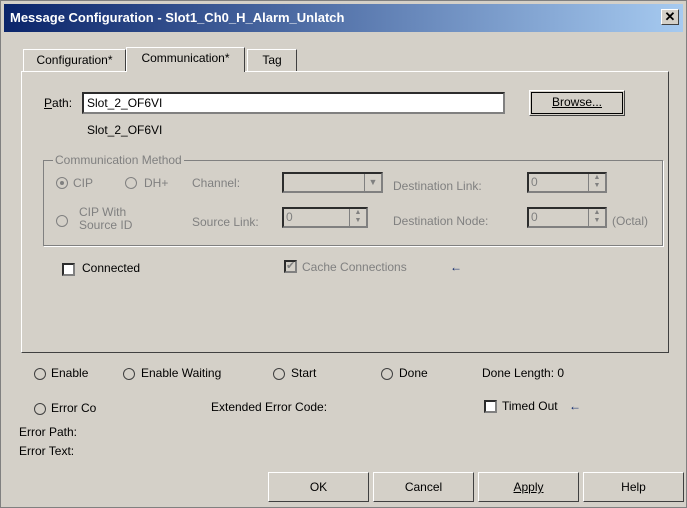 The height and width of the screenshot is (508, 687). I want to click on channel-combo: ▼, so click(332, 182).